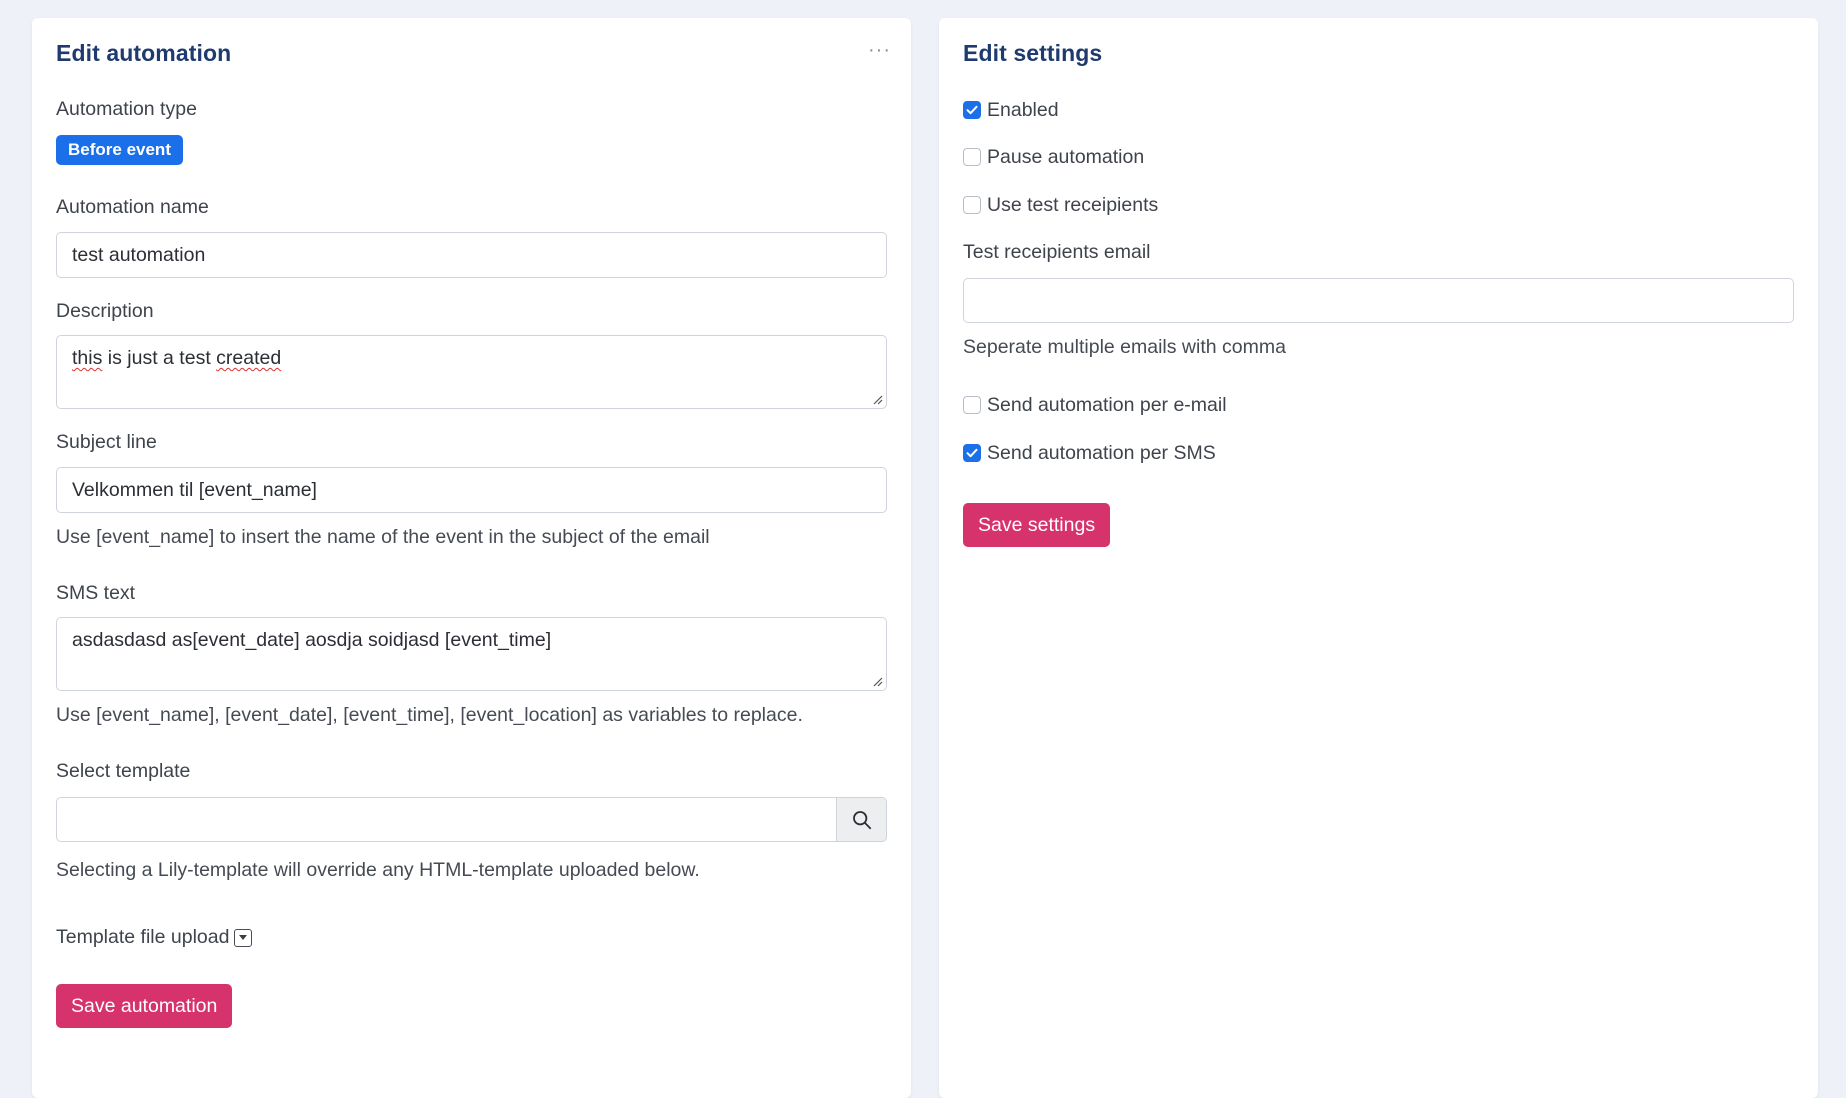  I want to click on send-per-sms-checkbox, so click(972, 453).